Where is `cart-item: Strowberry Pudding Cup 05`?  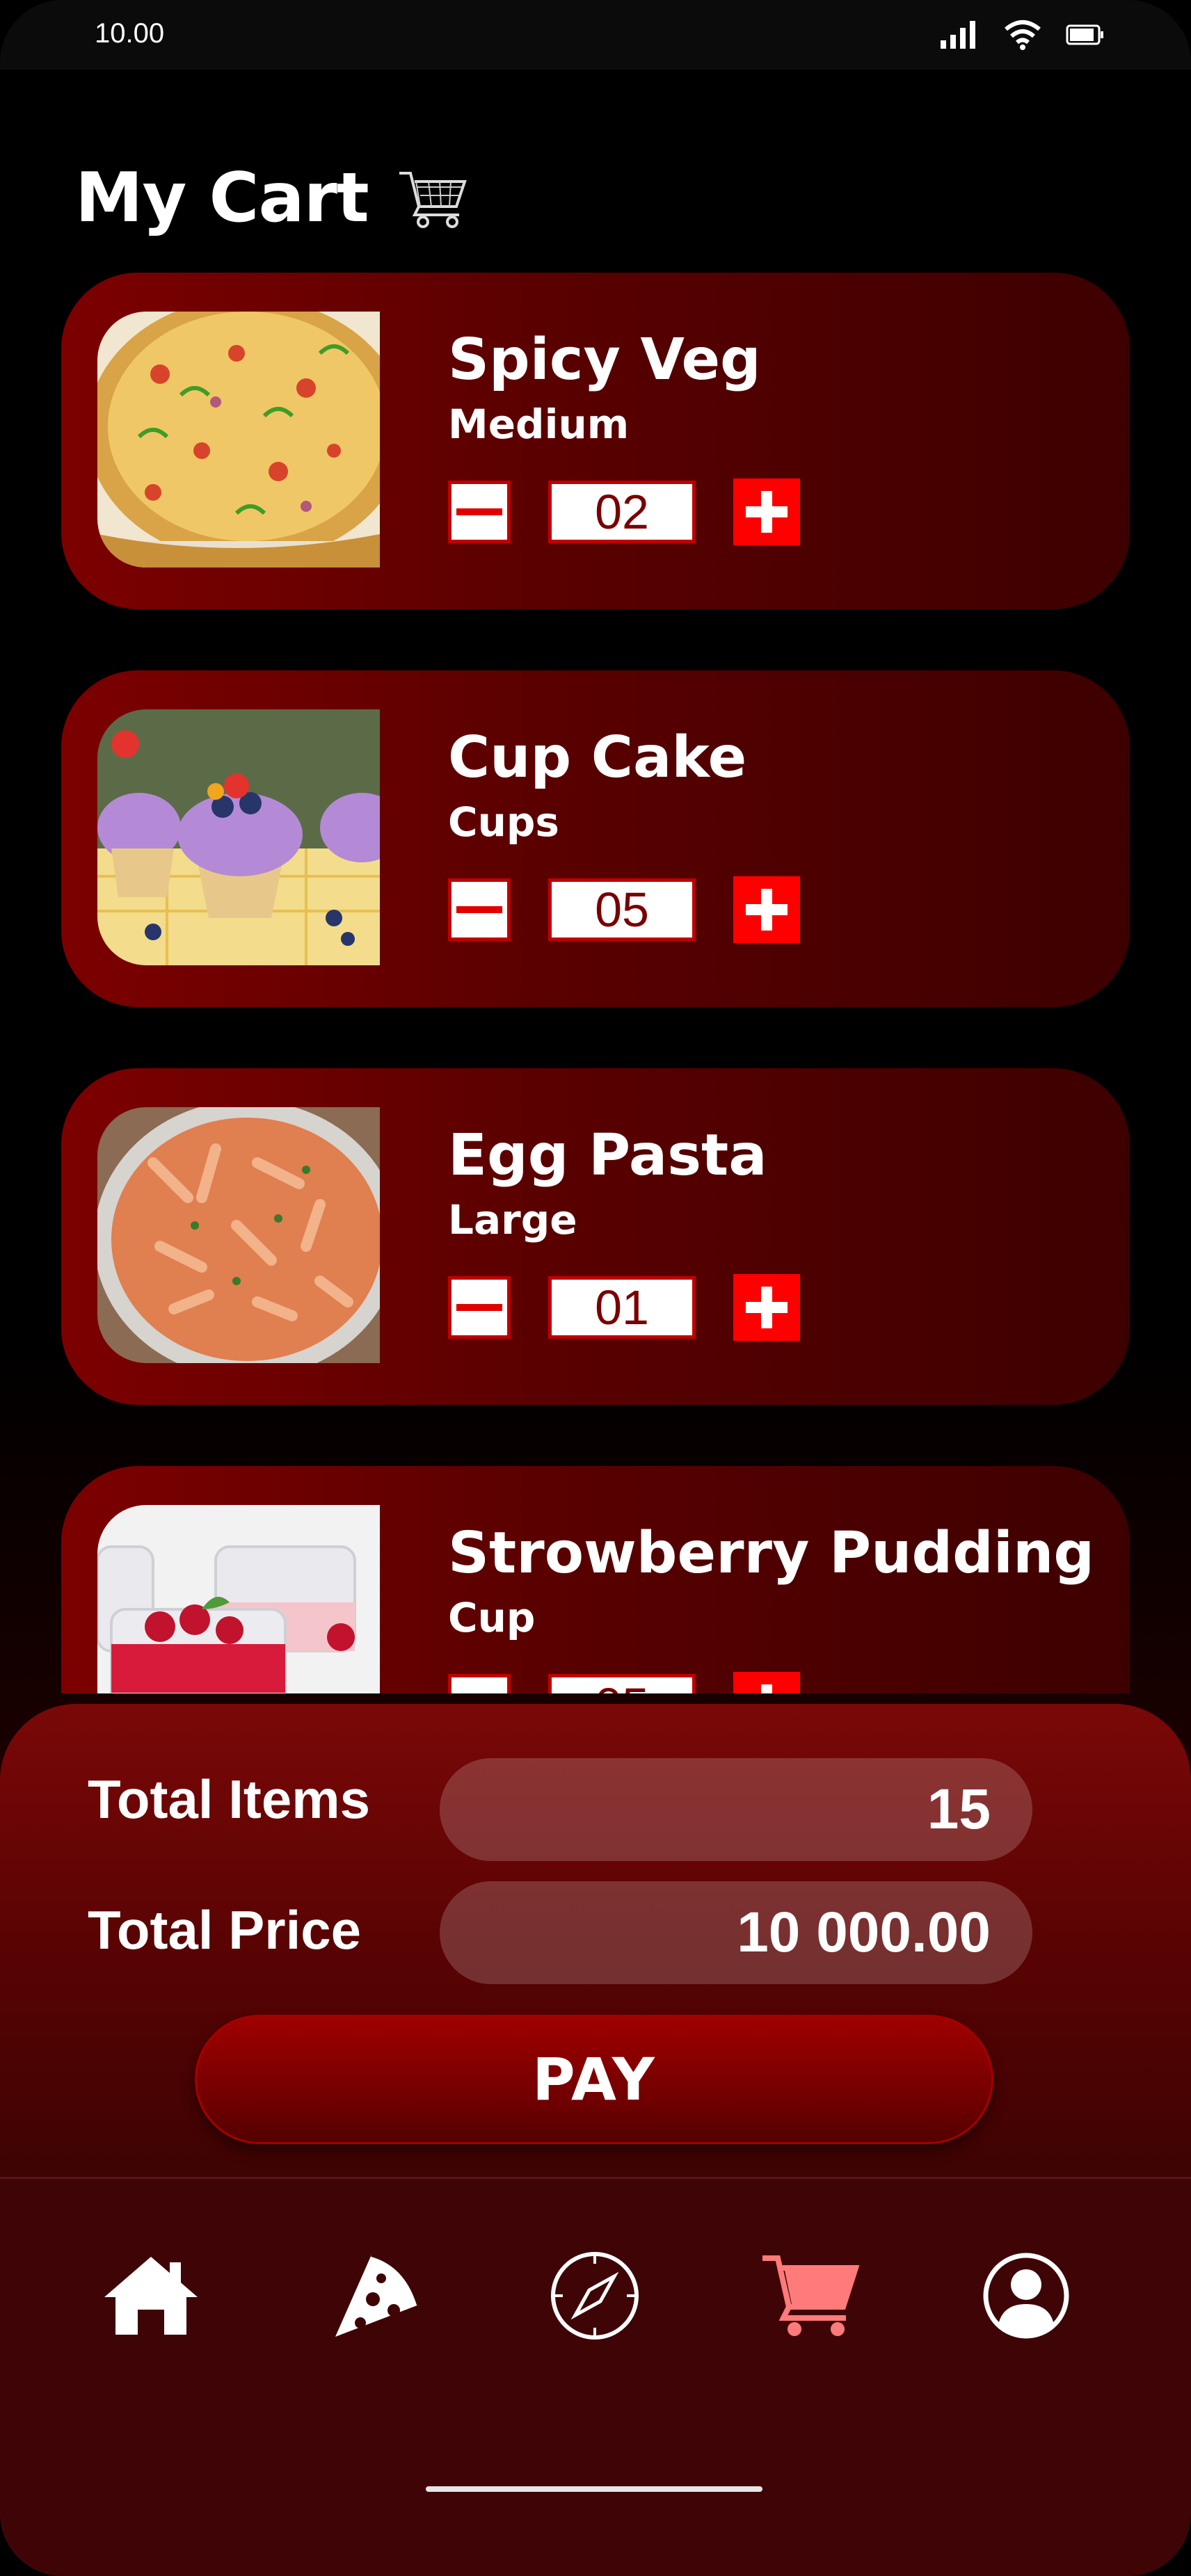 cart-item: Strowberry Pudding Cup 05 is located at coordinates (595, 1579).